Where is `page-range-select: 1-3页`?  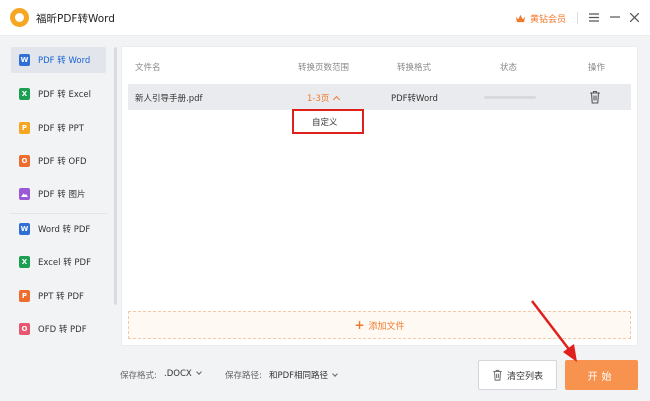
page-range-select: 1-3页 is located at coordinates (324, 98).